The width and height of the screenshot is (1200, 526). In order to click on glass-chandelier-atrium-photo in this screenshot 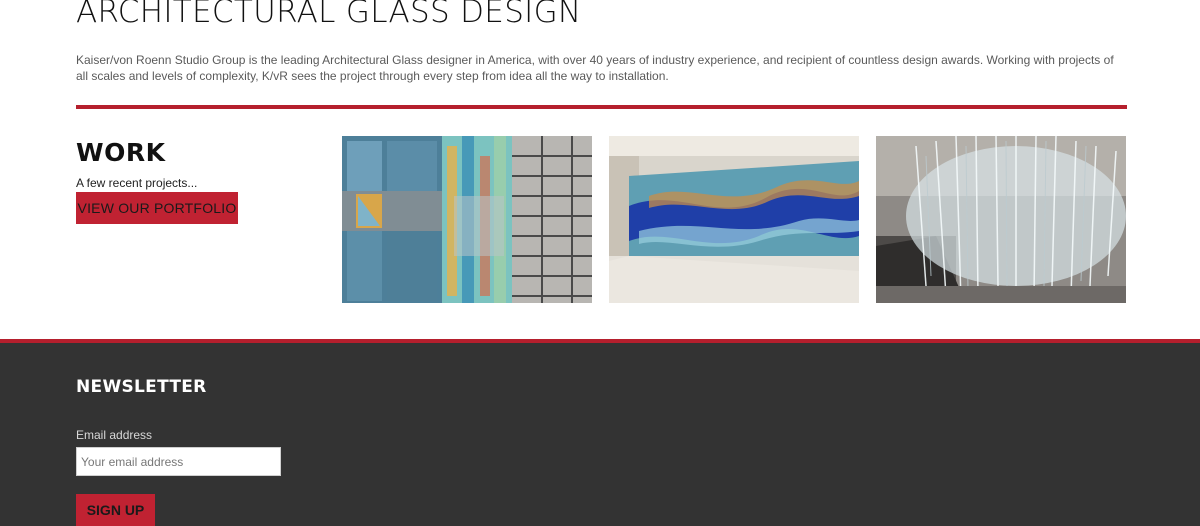, I will do `click(1001, 219)`.